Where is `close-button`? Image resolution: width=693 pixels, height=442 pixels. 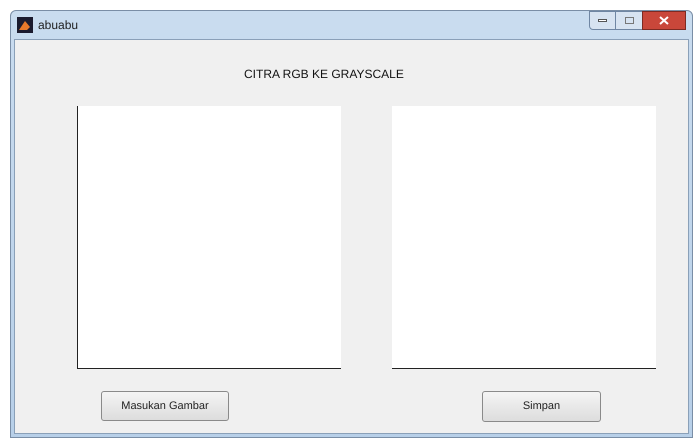
close-button is located at coordinates (664, 20).